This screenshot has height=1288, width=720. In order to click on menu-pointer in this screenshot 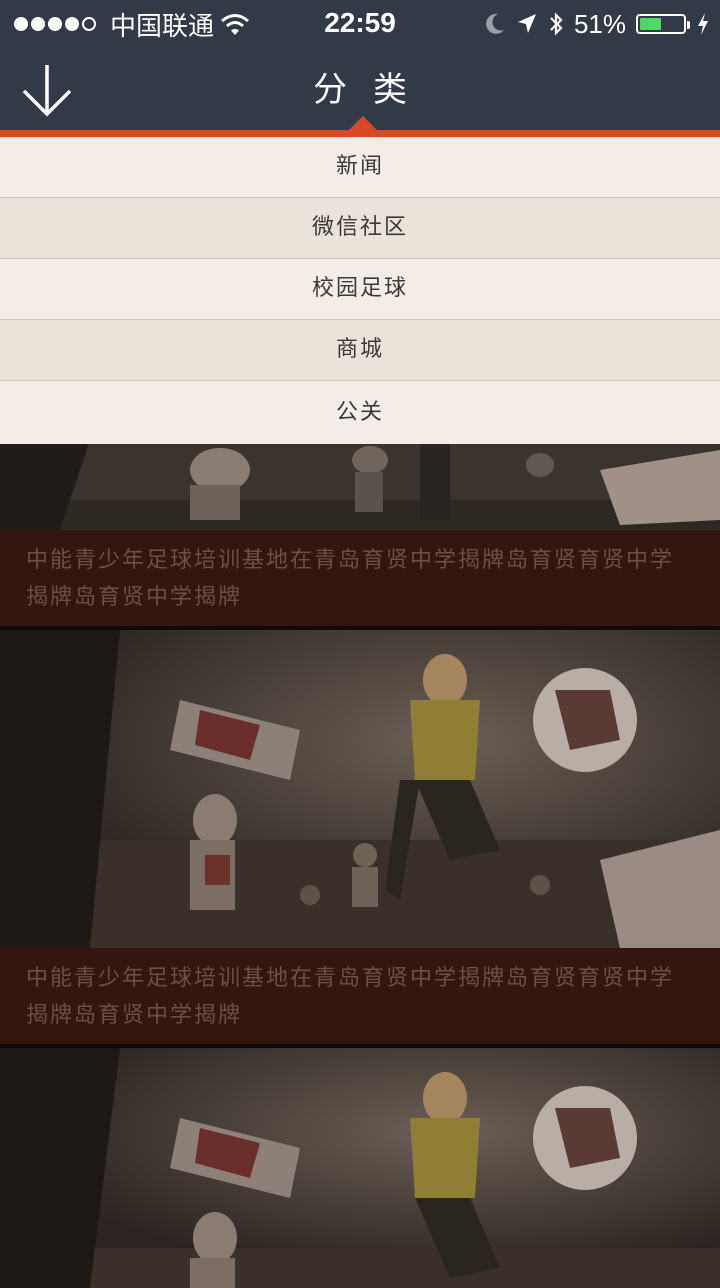, I will do `click(363, 123)`.